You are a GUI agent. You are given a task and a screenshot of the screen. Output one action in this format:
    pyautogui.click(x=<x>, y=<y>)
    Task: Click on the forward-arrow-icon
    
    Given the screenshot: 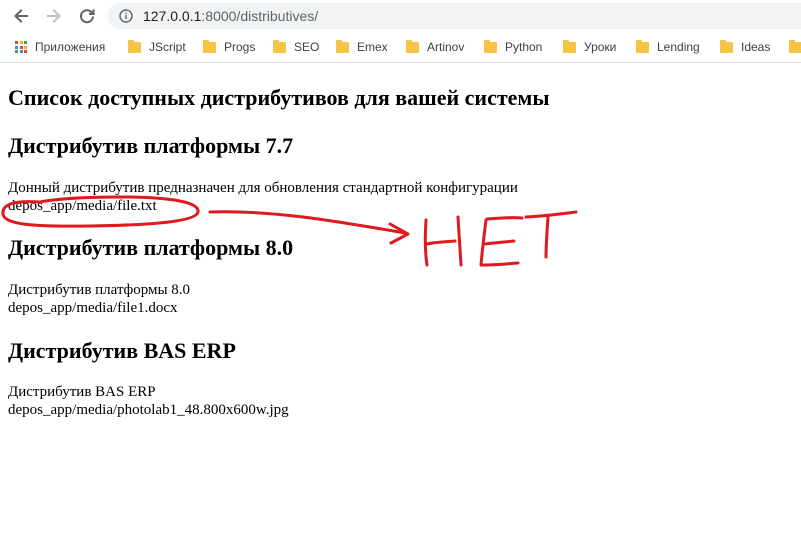 What is the action you would take?
    pyautogui.click(x=54, y=16)
    